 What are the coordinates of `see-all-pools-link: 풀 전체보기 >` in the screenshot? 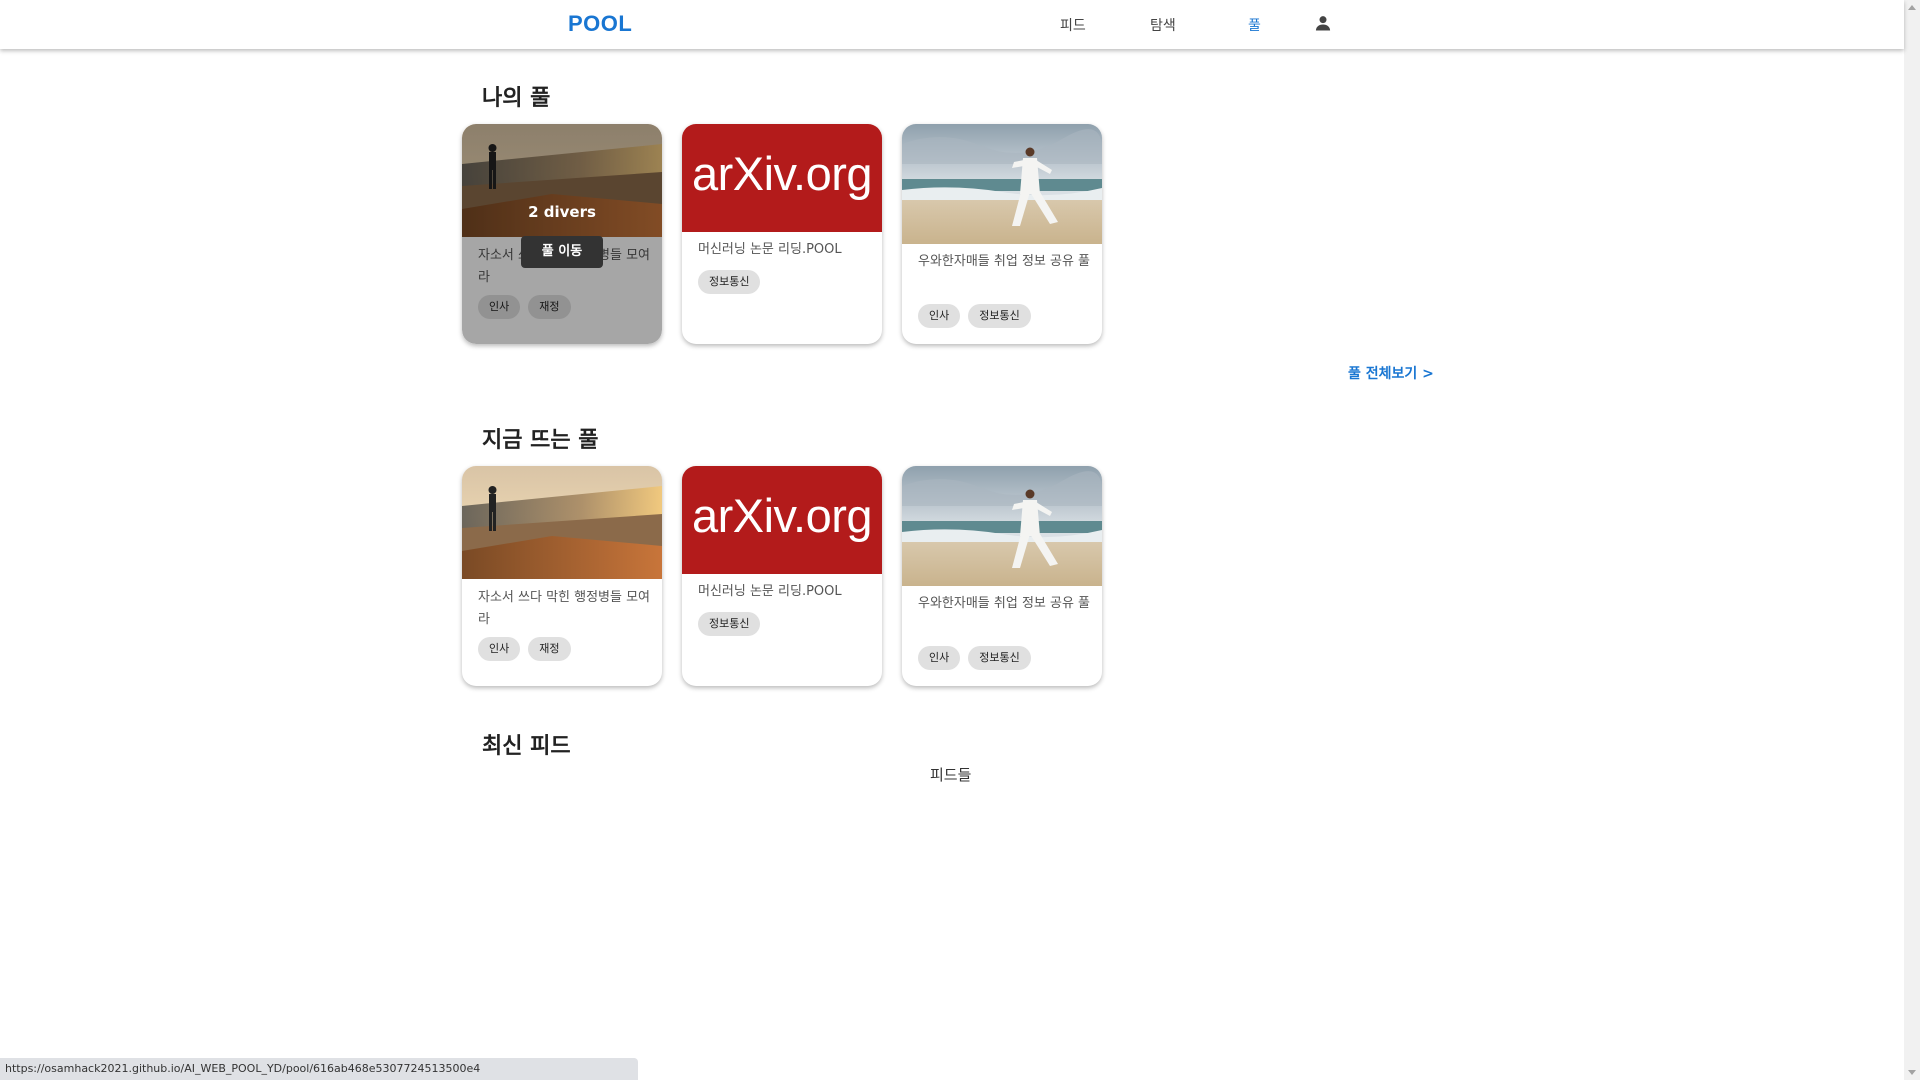 It's located at (1391, 373).